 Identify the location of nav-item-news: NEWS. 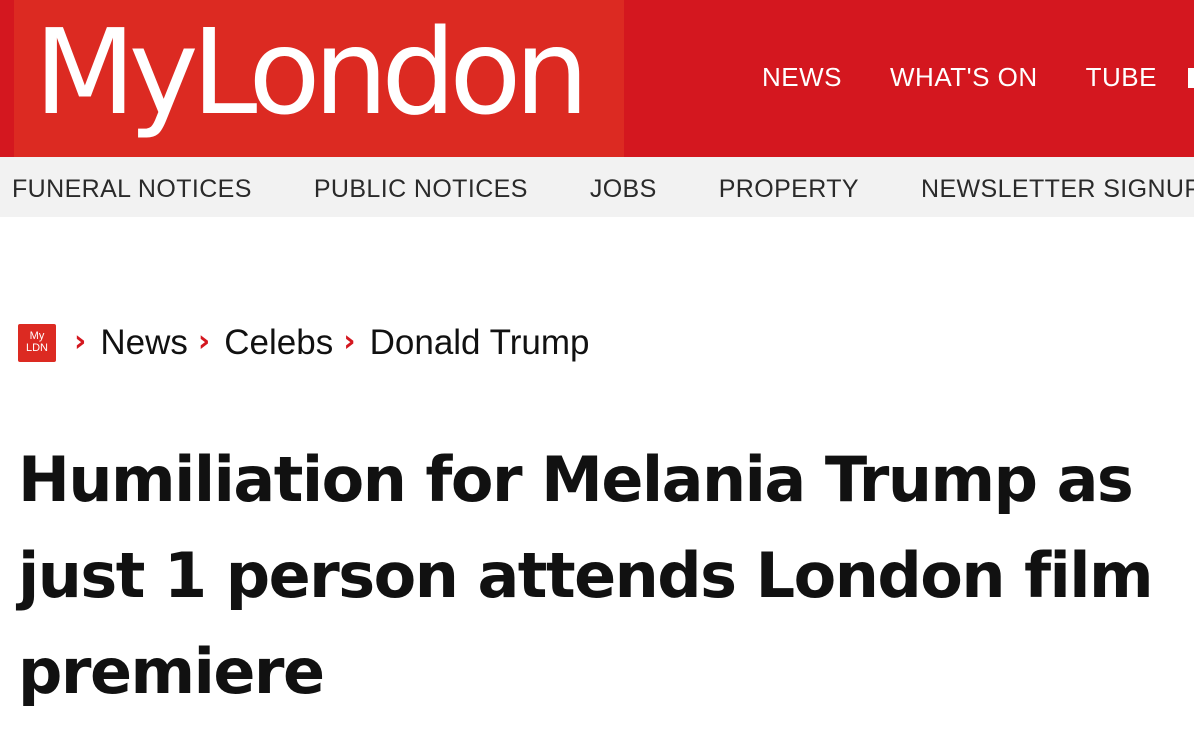
(802, 77).